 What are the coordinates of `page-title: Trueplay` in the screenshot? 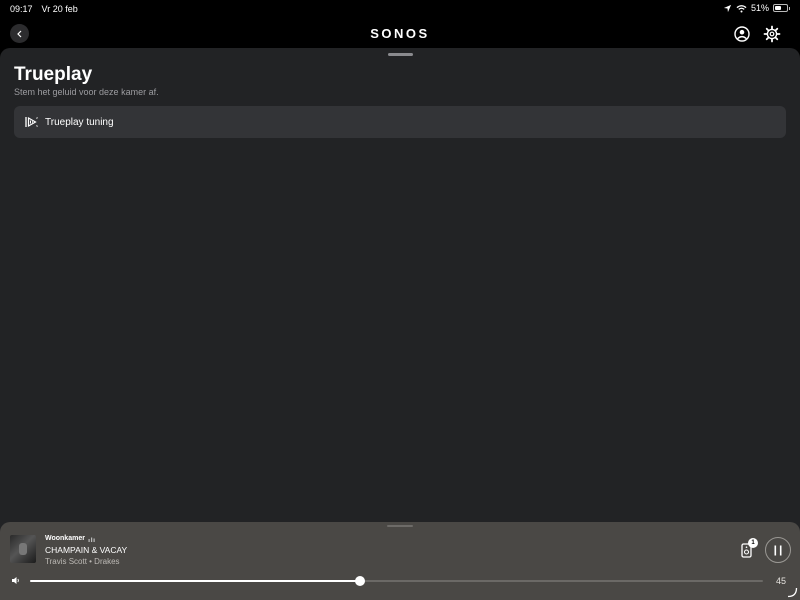 It's located at (53, 74).